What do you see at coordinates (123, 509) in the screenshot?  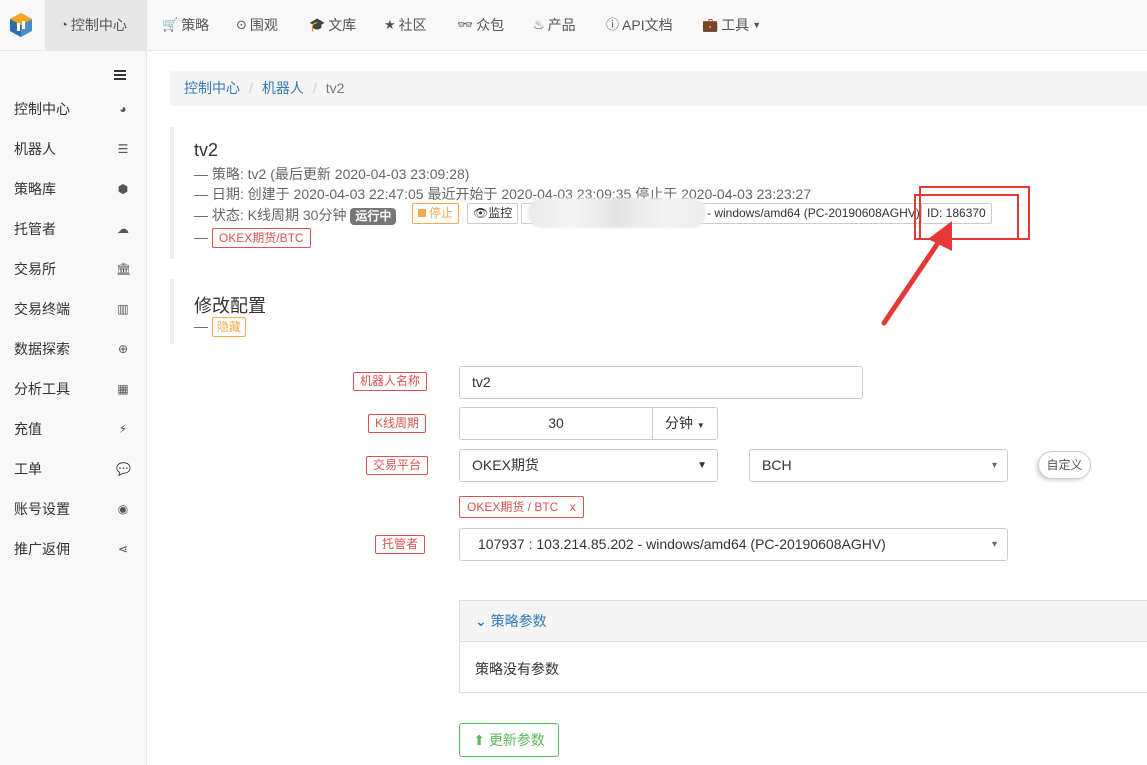 I see `user-circle-icon: ◉` at bounding box center [123, 509].